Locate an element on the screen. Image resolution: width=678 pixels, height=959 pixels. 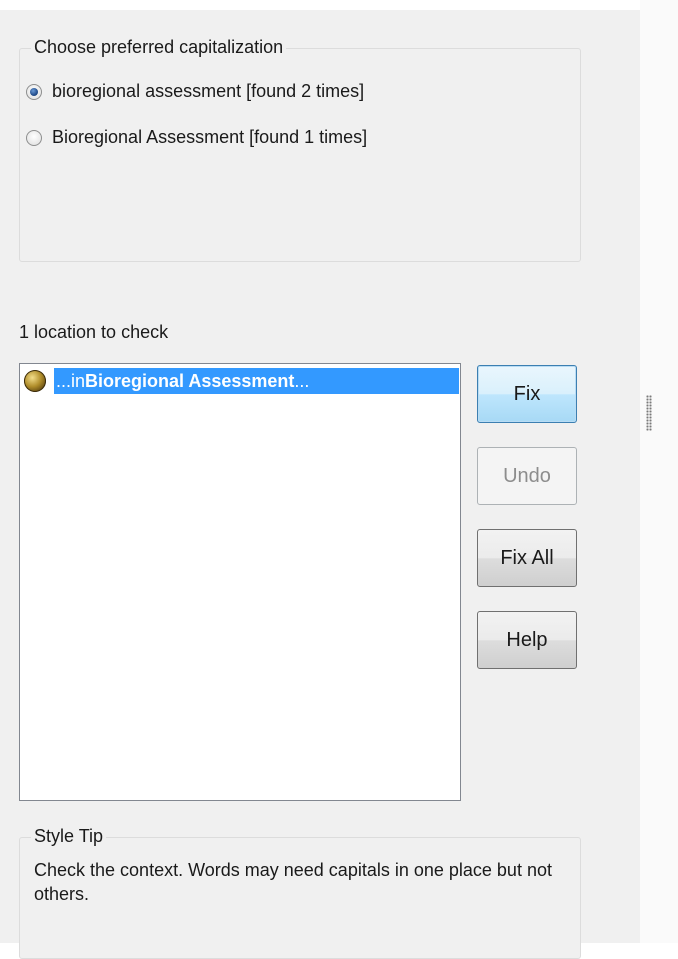
capitalization-option-titlecase: Bioregional Assessment [found 1 times] is located at coordinates (196, 137).